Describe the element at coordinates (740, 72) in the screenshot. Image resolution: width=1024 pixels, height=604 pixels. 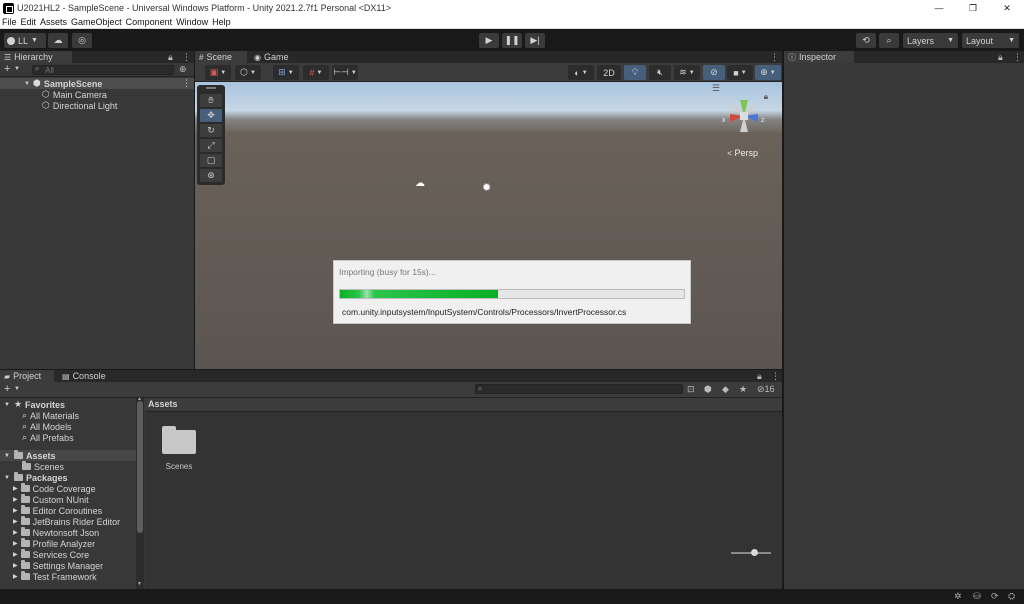
I see `camera-dropdown: ■ ▼` at that location.